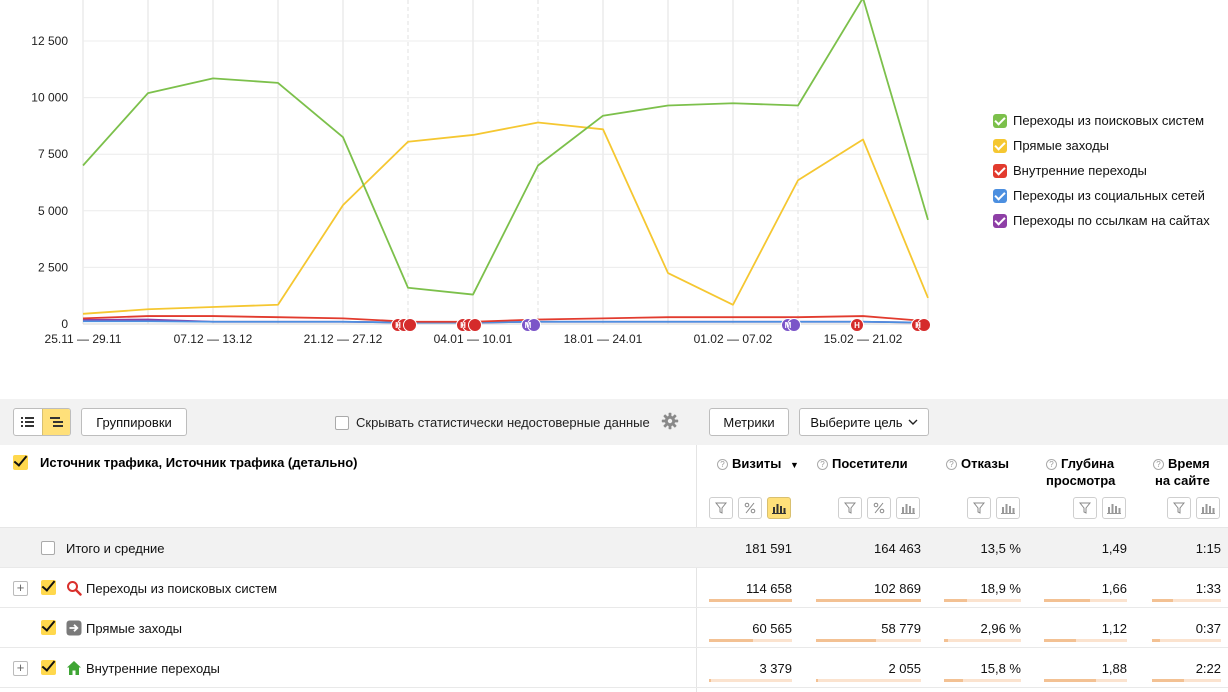  Describe the element at coordinates (1208, 628) in the screenshot. I see `row-time: 0:37` at that location.